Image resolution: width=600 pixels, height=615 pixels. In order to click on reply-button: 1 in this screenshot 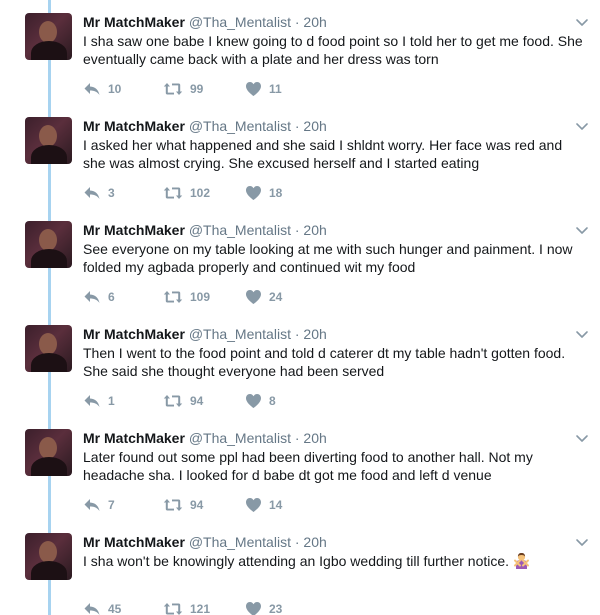, I will do `click(99, 401)`.